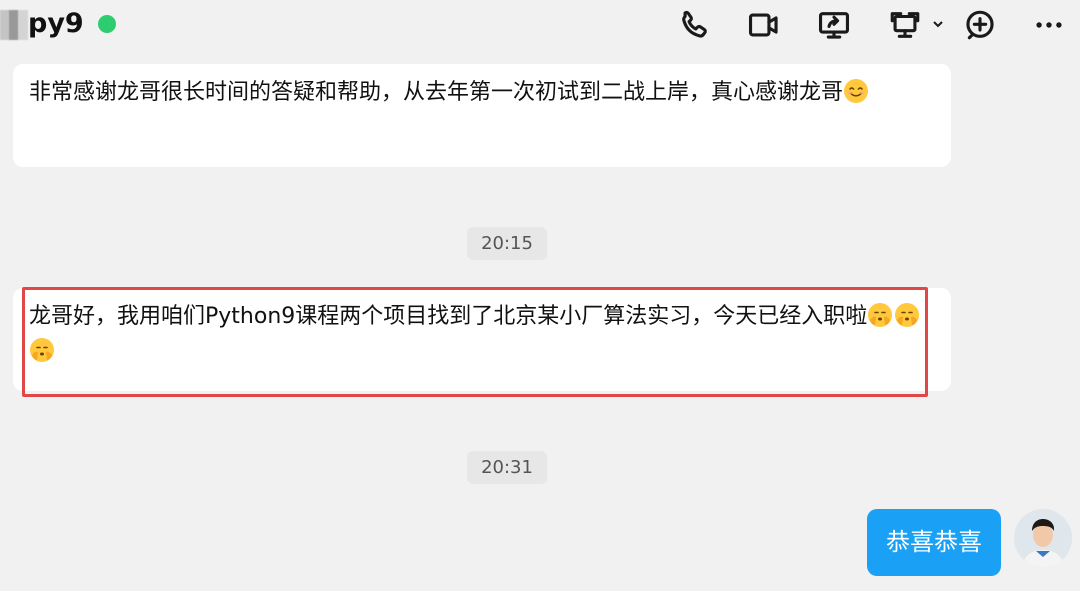  What do you see at coordinates (14, 25) in the screenshot?
I see `contact-avatar-blurred` at bounding box center [14, 25].